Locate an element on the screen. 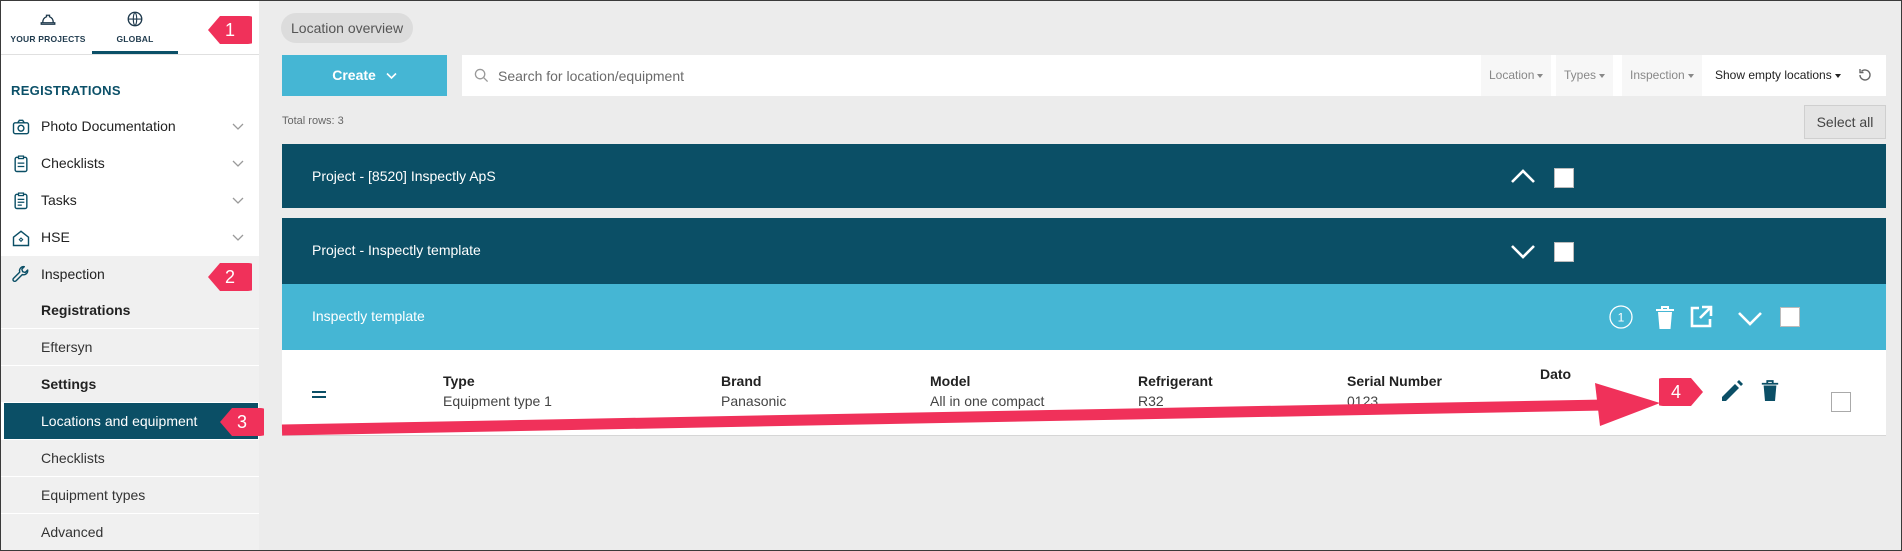 Image resolution: width=1902 pixels, height=551 pixels. create-button: Create is located at coordinates (364, 75).